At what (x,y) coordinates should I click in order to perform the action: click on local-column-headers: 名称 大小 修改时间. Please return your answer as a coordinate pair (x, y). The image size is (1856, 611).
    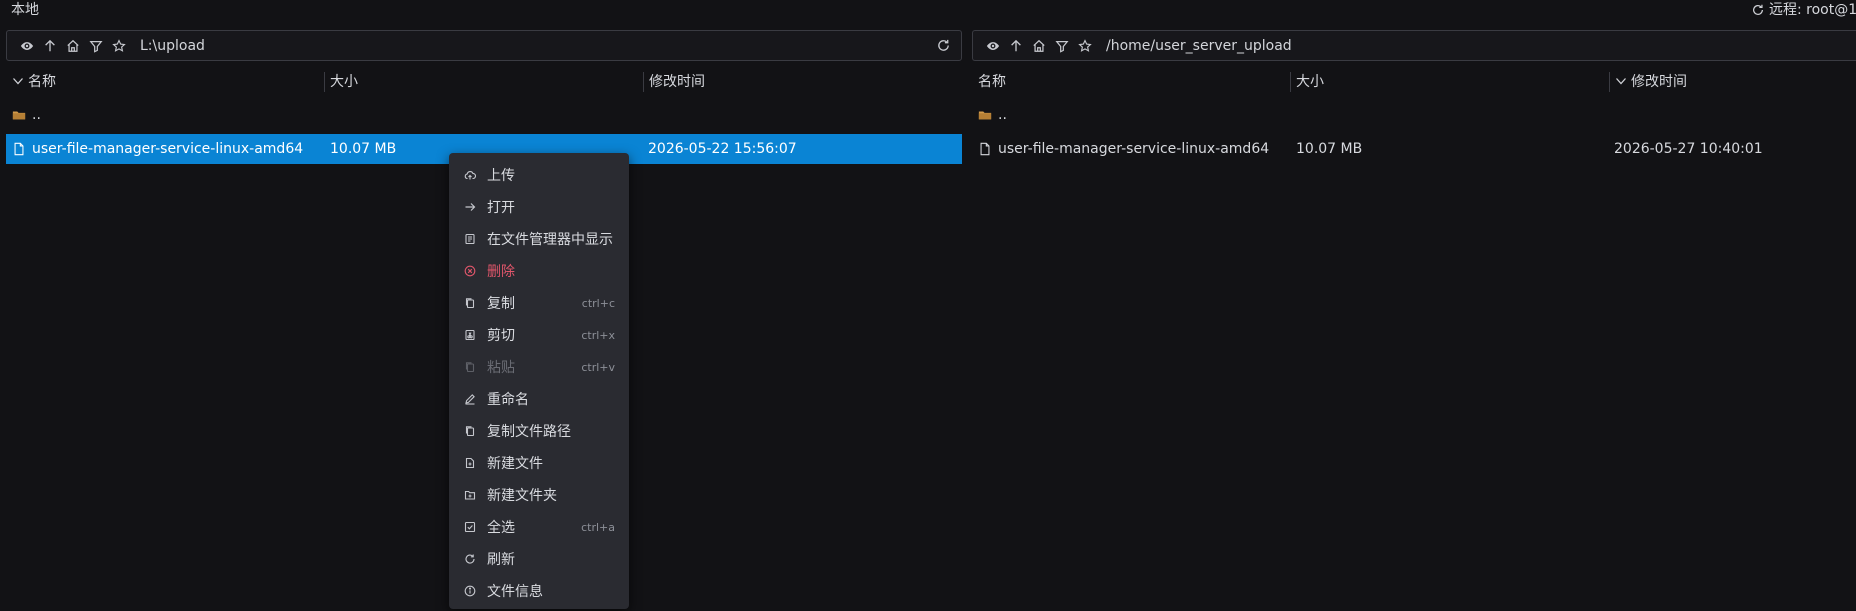
    Looking at the image, I should click on (484, 81).